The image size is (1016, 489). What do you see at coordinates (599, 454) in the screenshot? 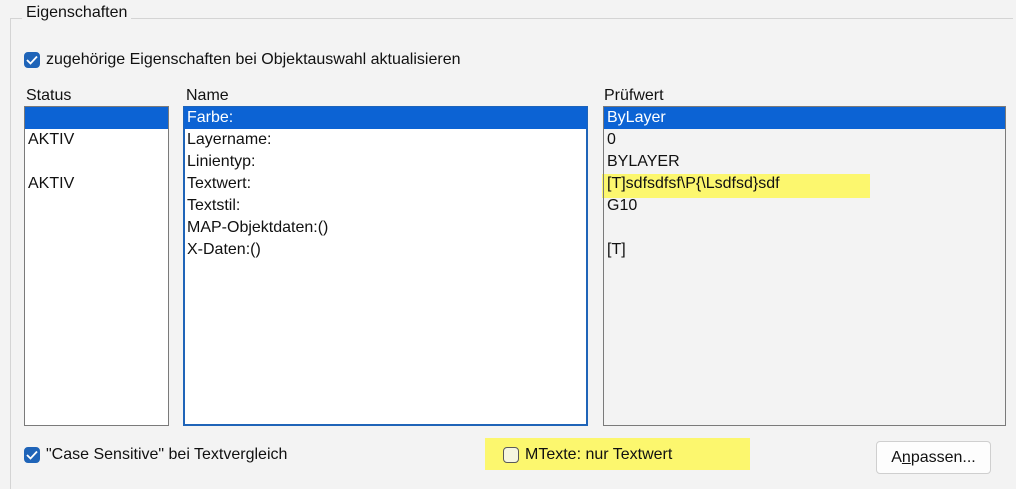
I see `mtexte-label: MTexte: nur Textwert` at bounding box center [599, 454].